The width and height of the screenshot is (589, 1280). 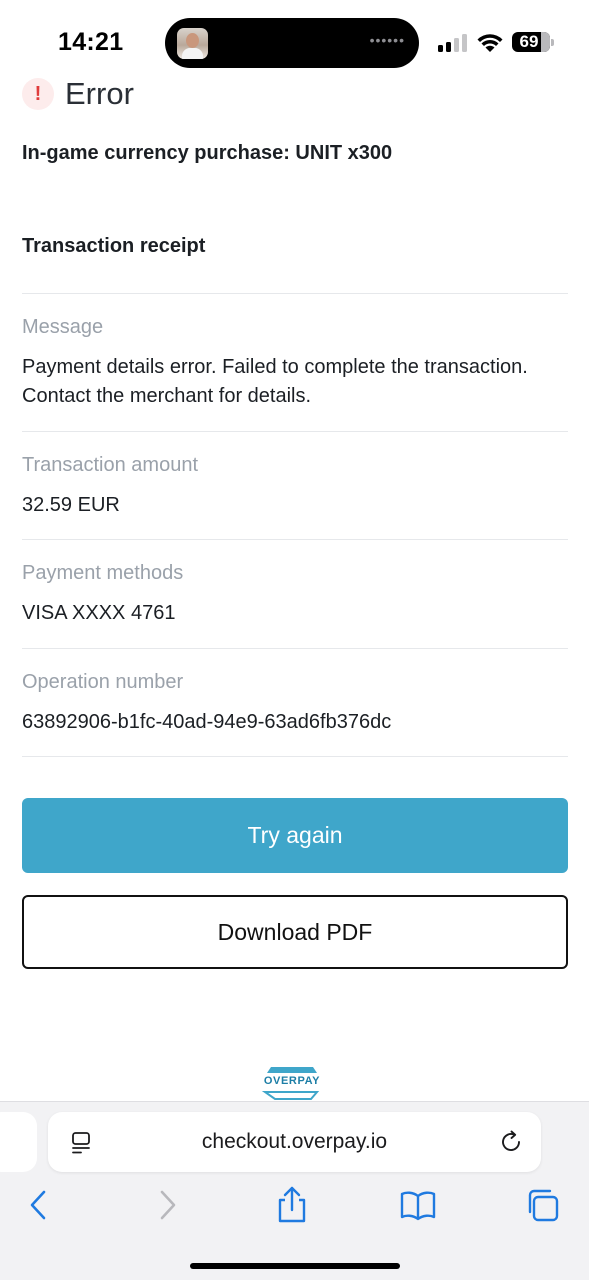 What do you see at coordinates (99, 613) in the screenshot?
I see `payment-method-value: VISA XXXX 4761` at bounding box center [99, 613].